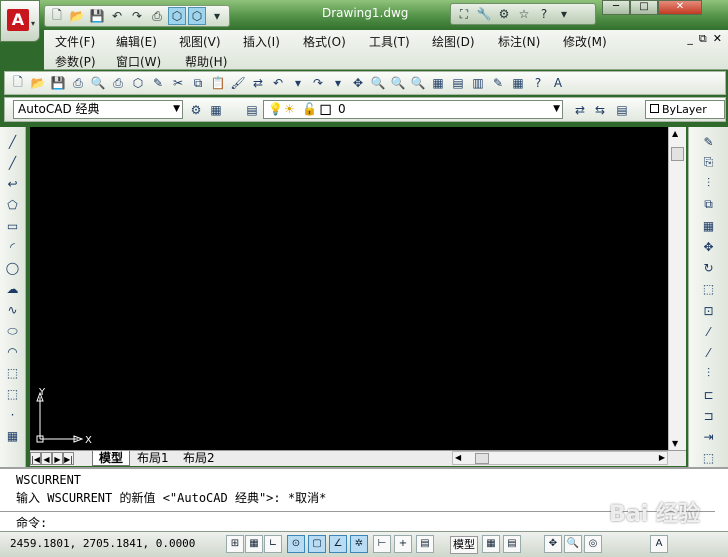  I want to click on help-icon: ?, so click(538, 83).